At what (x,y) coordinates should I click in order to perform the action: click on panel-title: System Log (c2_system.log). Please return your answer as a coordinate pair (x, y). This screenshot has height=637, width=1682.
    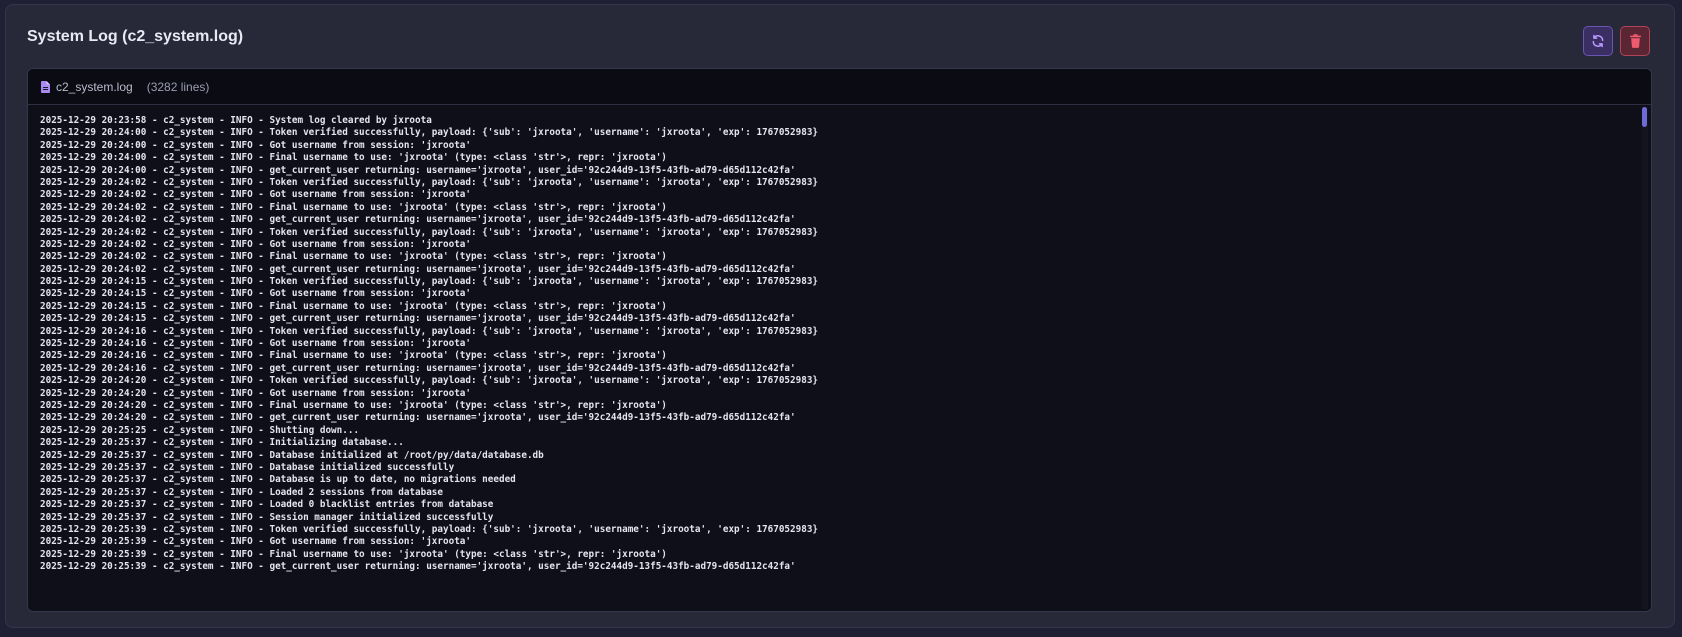
    Looking at the image, I should click on (135, 36).